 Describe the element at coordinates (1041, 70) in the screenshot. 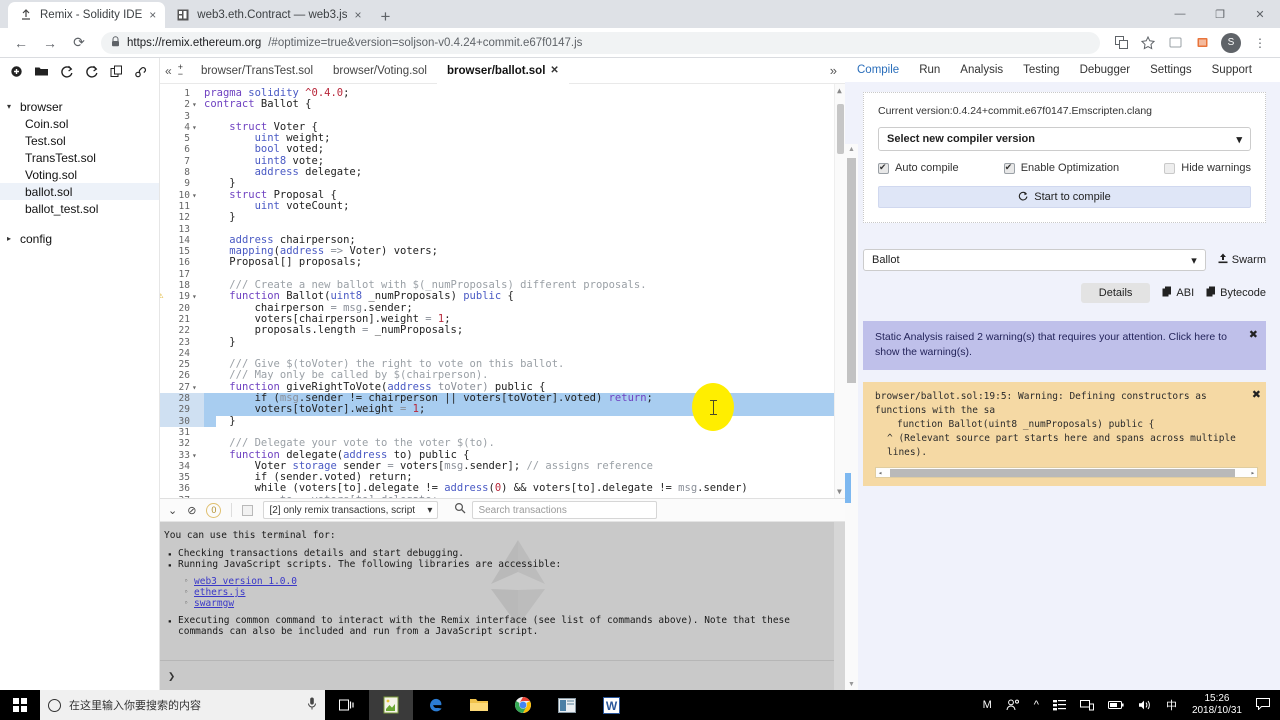

I see `tab-testing: Testing` at that location.